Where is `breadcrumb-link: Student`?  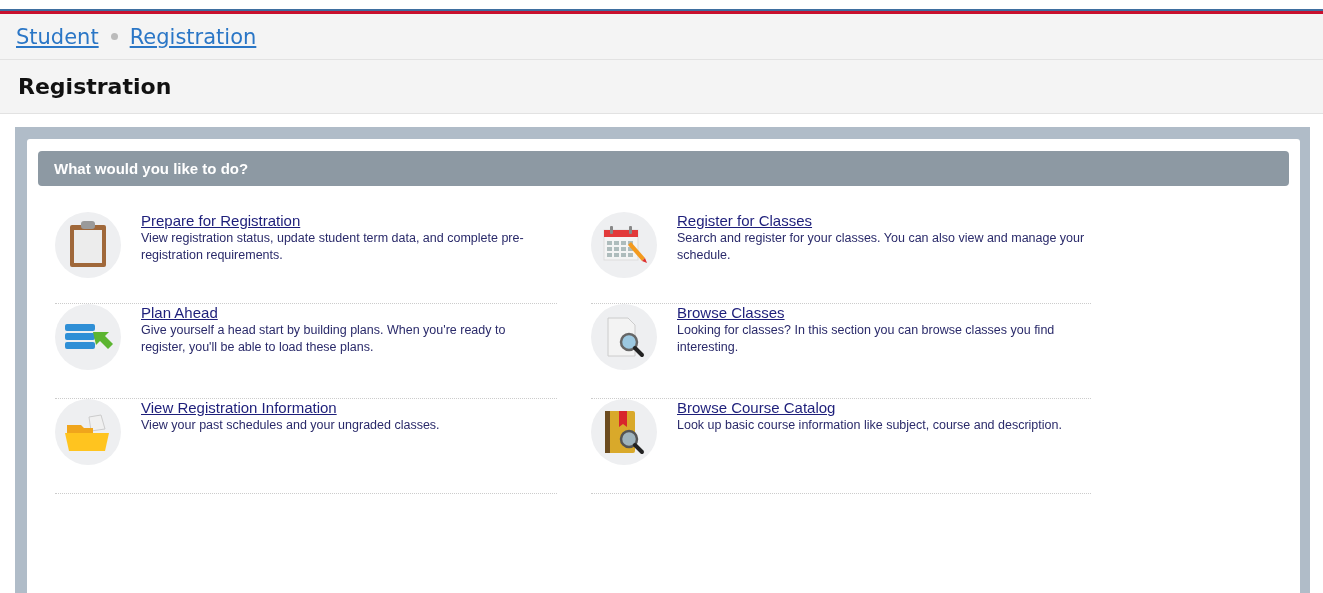 breadcrumb-link: Student is located at coordinates (57, 36).